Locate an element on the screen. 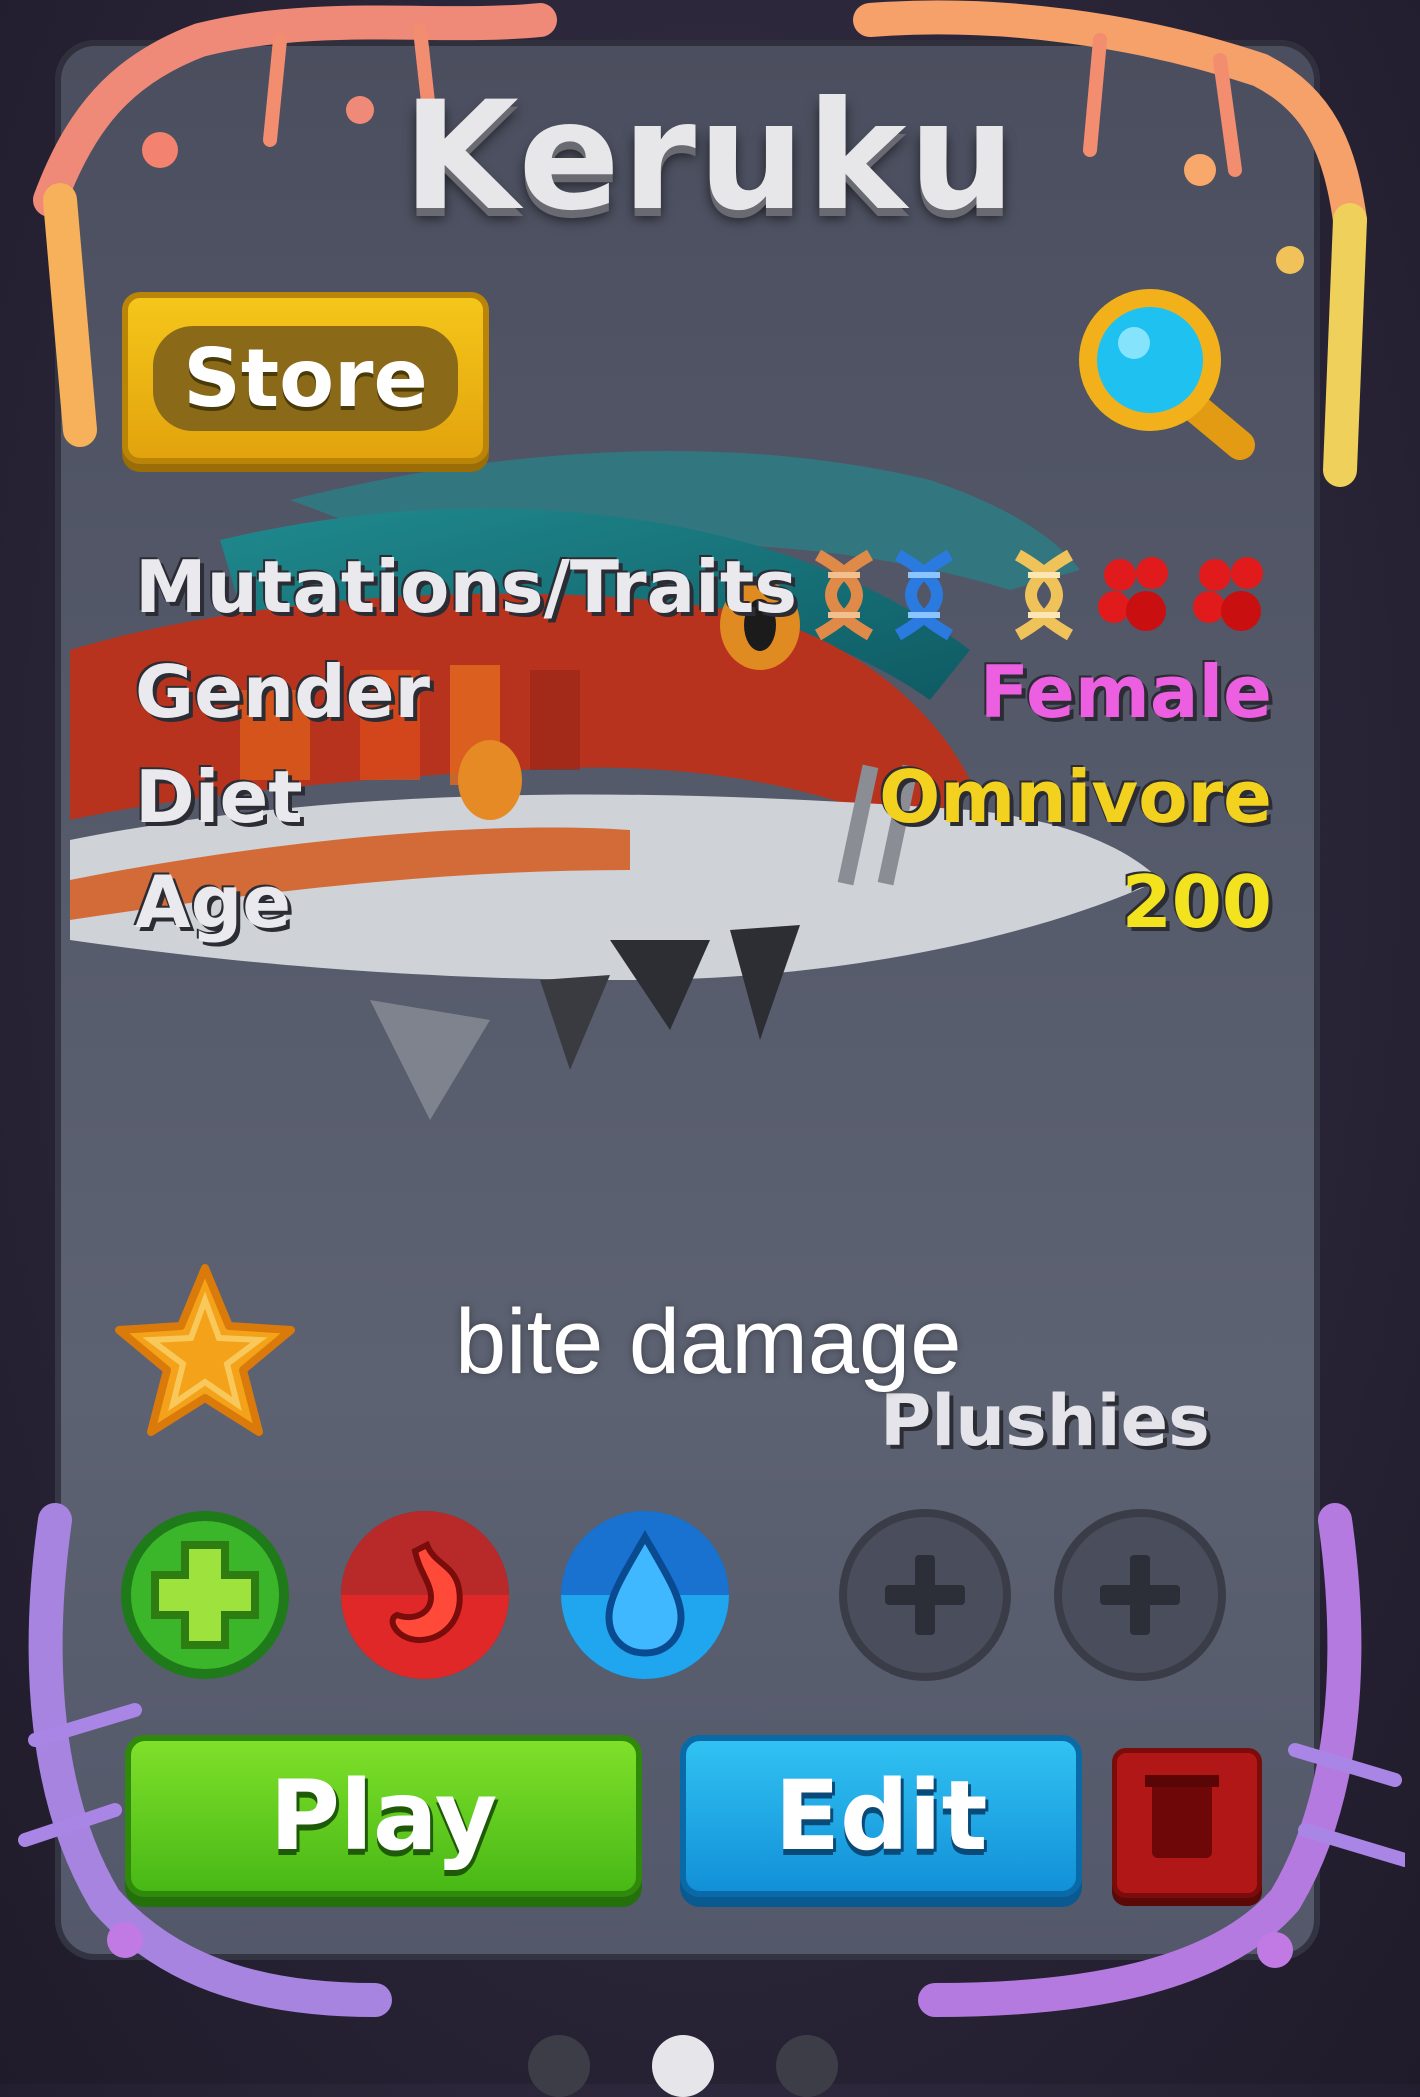 The image size is (1420, 2097). age-label: Age is located at coordinates (213, 902).